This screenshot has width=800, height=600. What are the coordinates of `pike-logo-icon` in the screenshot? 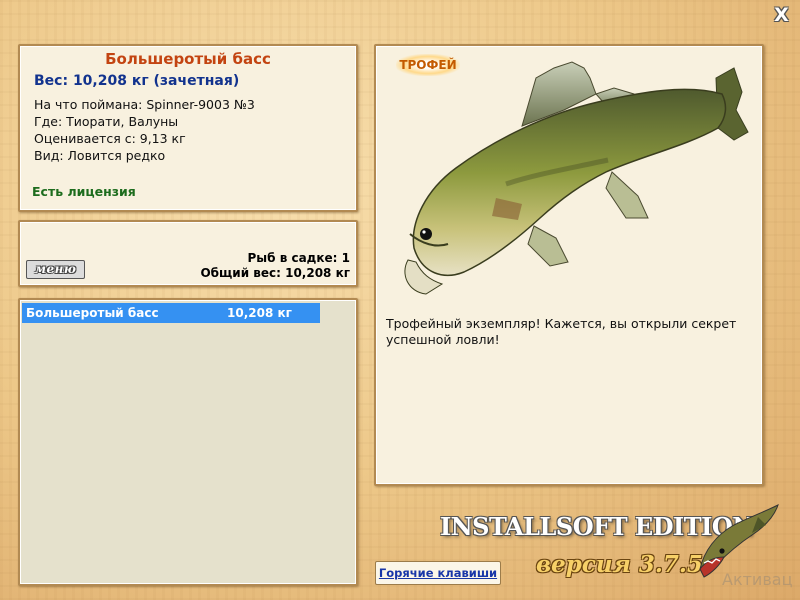 It's located at (739, 541).